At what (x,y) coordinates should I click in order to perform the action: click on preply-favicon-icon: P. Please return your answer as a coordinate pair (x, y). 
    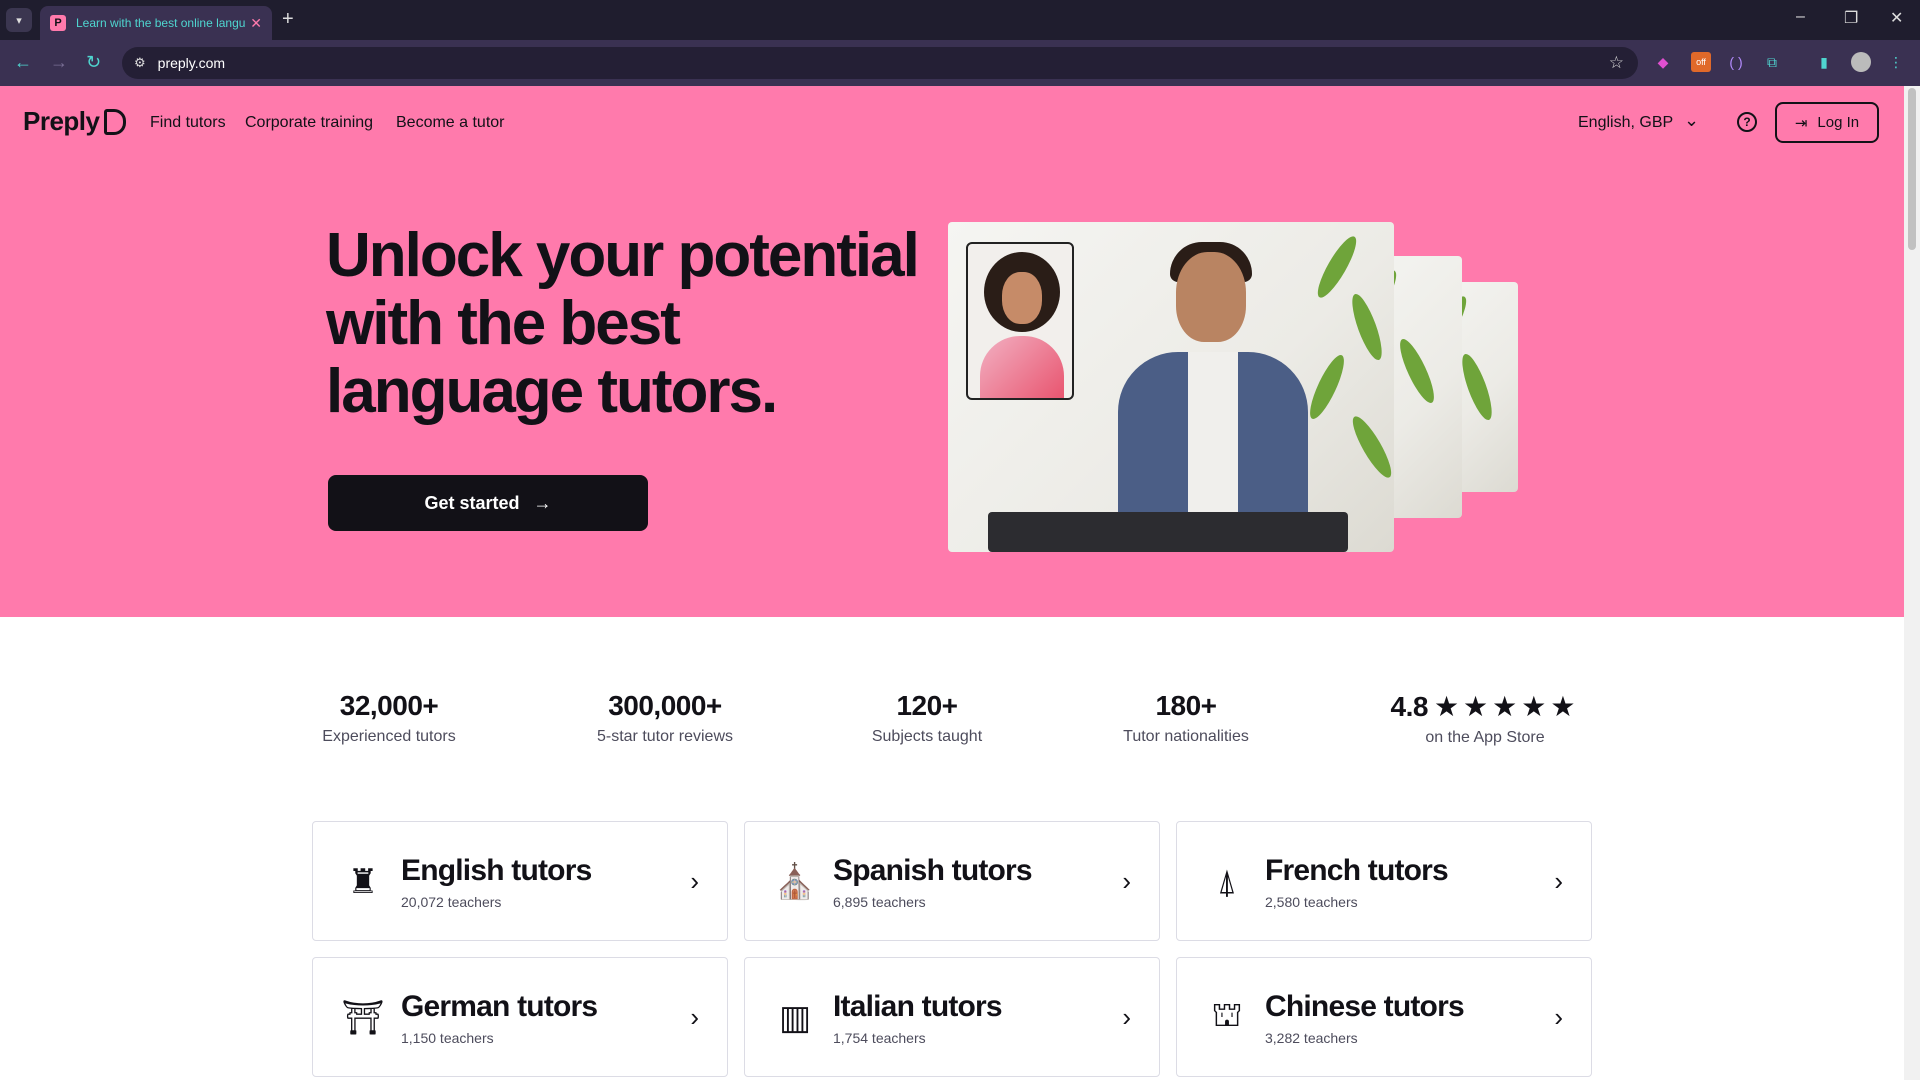
    Looking at the image, I should click on (58, 23).